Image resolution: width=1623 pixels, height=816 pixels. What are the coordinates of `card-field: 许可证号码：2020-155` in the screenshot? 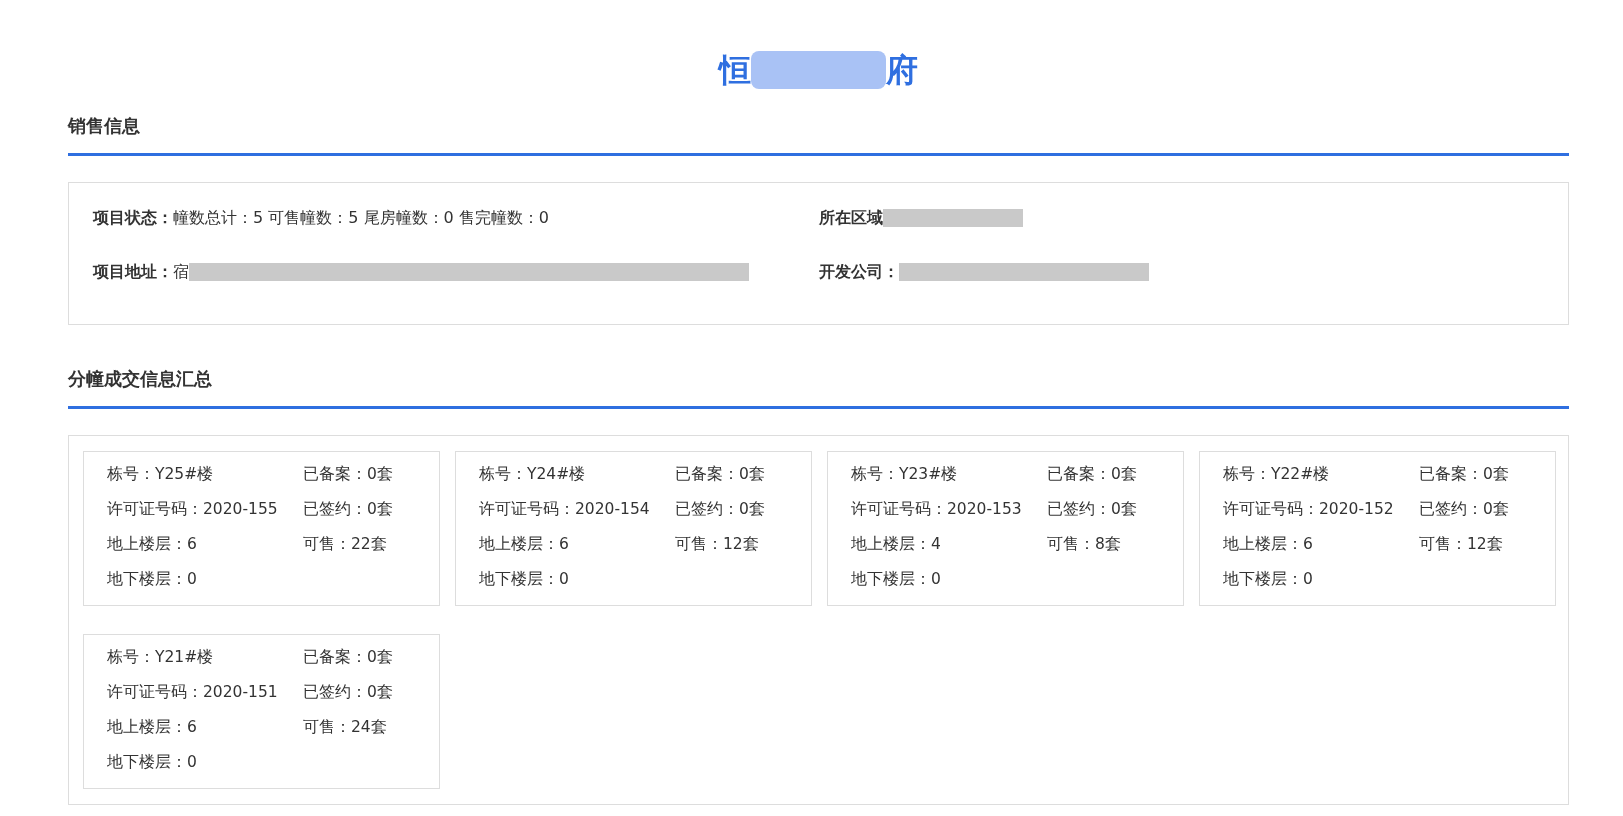 It's located at (205, 512).